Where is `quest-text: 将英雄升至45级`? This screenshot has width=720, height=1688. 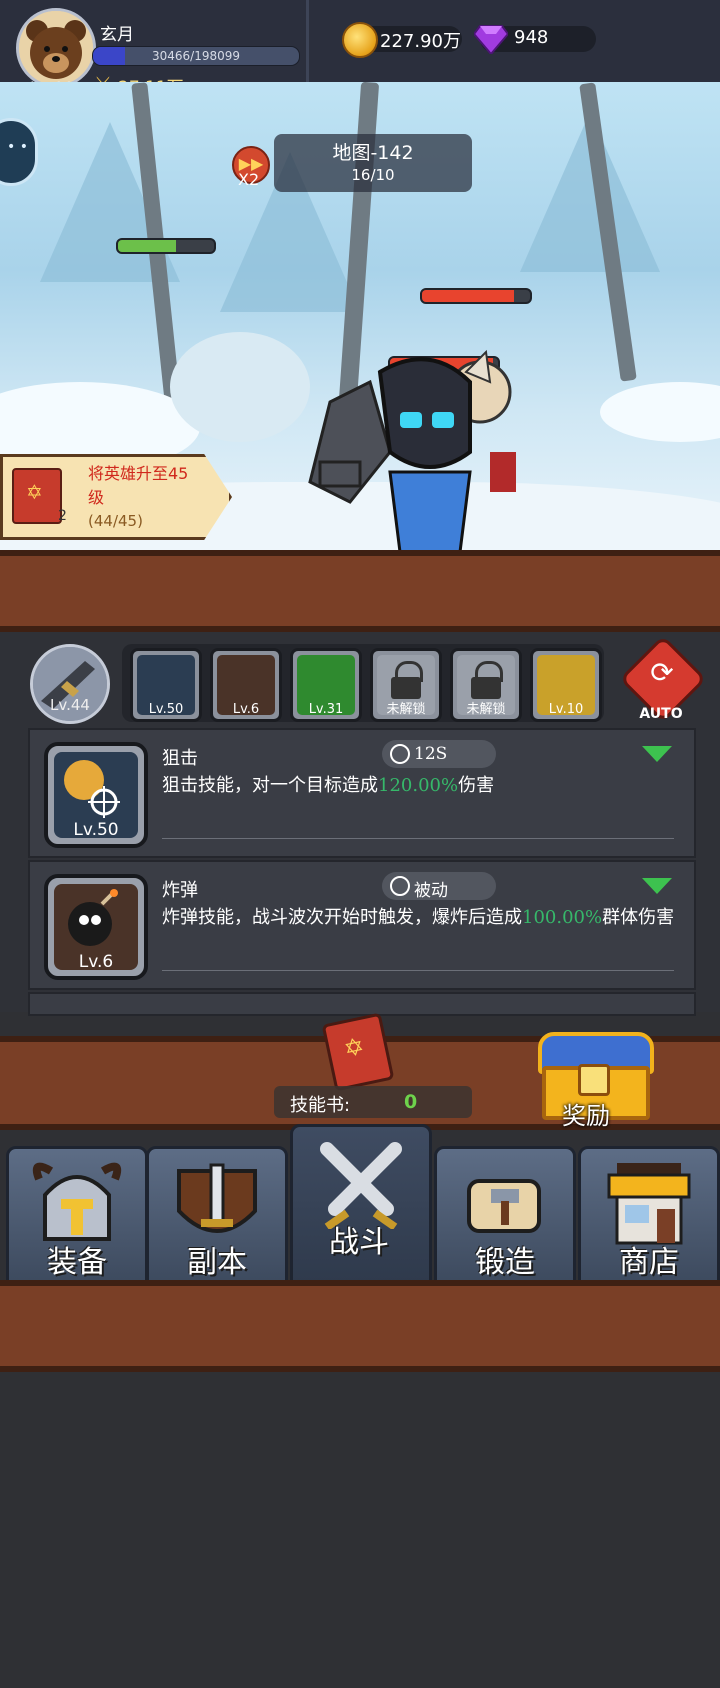
quest-text: 将英雄升至45级 is located at coordinates (138, 485).